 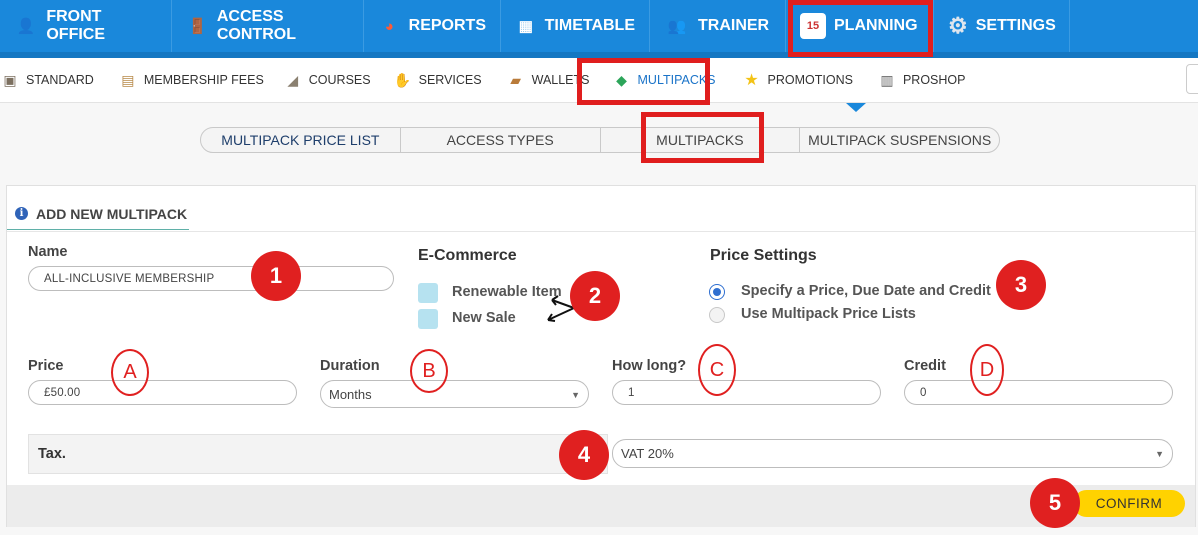 I want to click on annotation-badge-3: 3, so click(x=1021, y=285).